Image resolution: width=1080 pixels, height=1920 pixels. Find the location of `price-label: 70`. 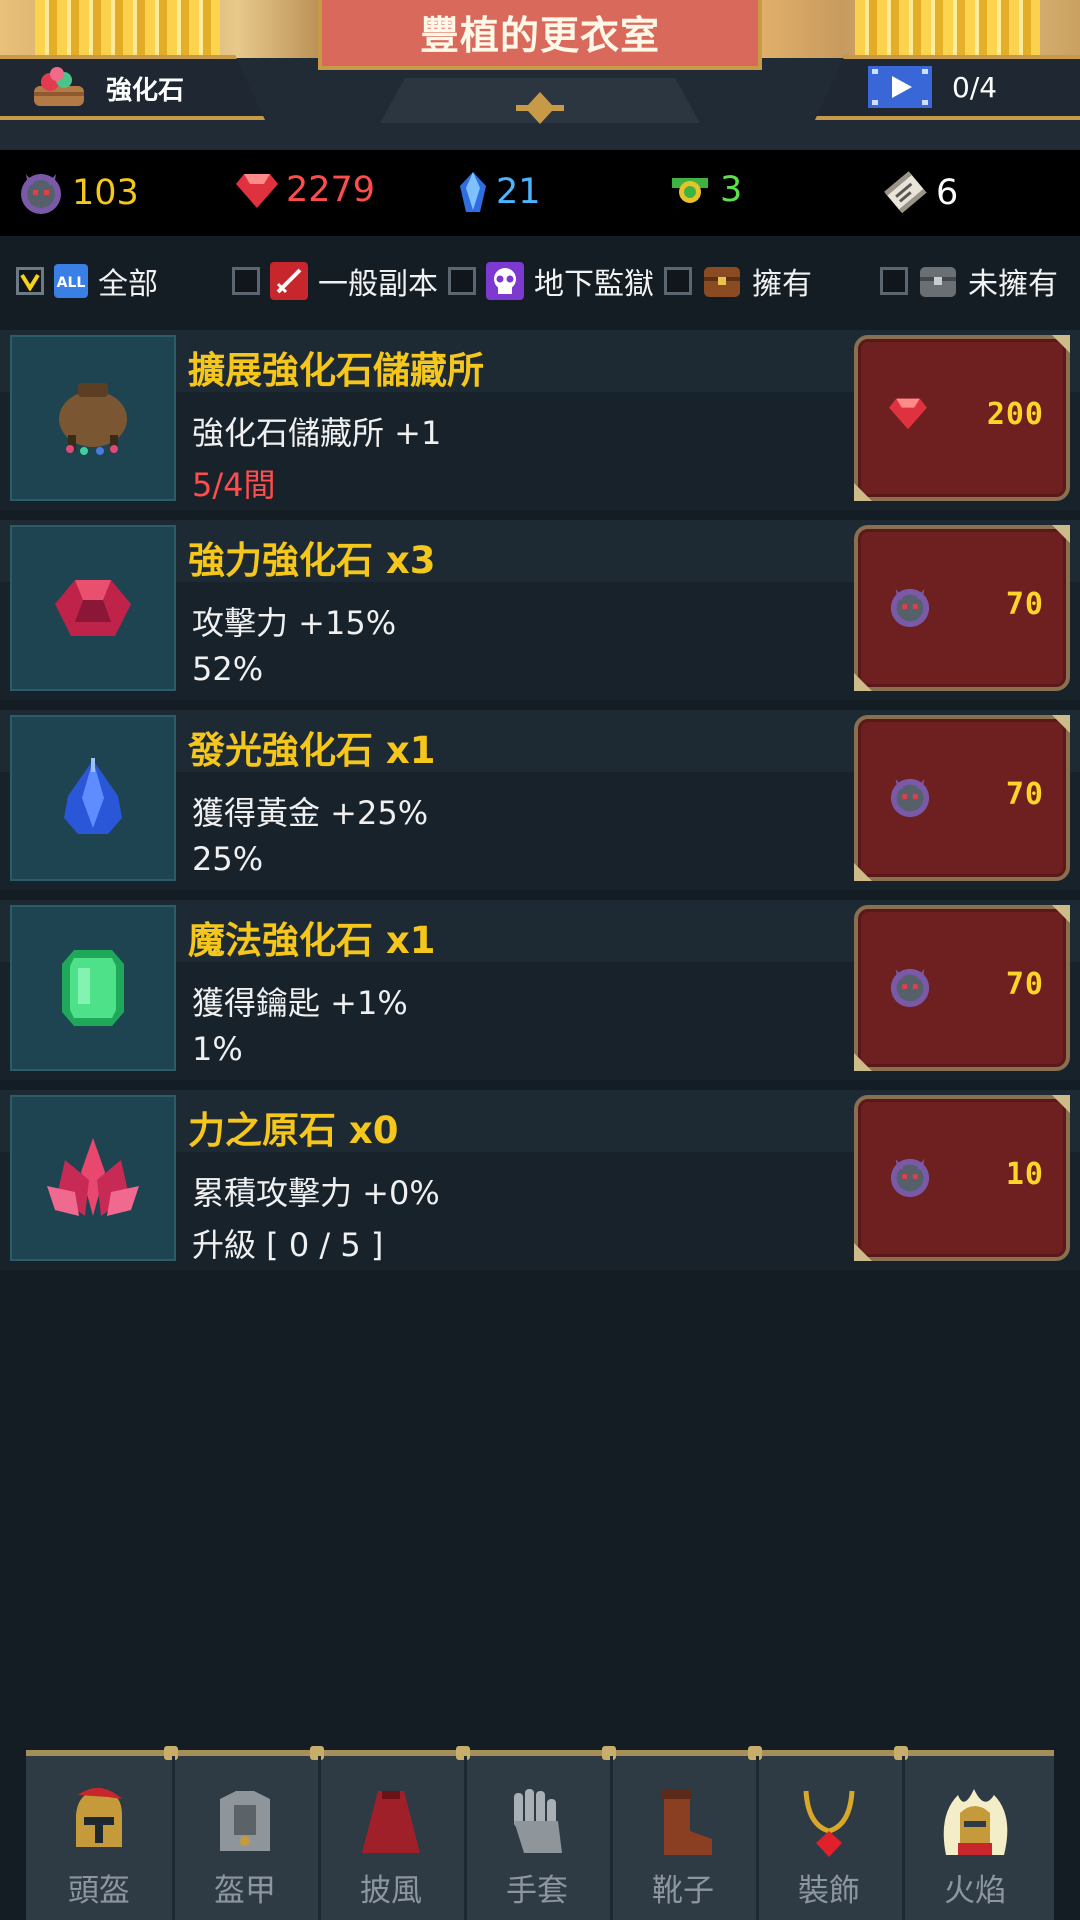

price-label: 70 is located at coordinates (1024, 794).